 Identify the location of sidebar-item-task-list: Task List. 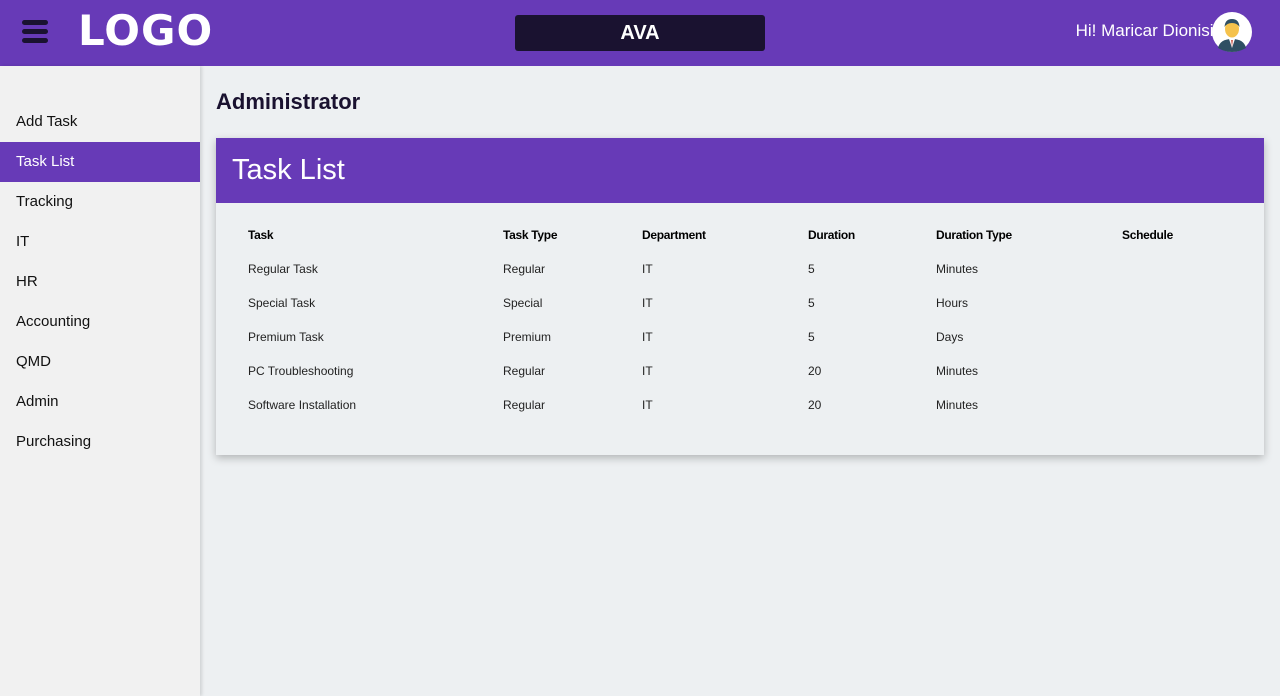
(100, 162).